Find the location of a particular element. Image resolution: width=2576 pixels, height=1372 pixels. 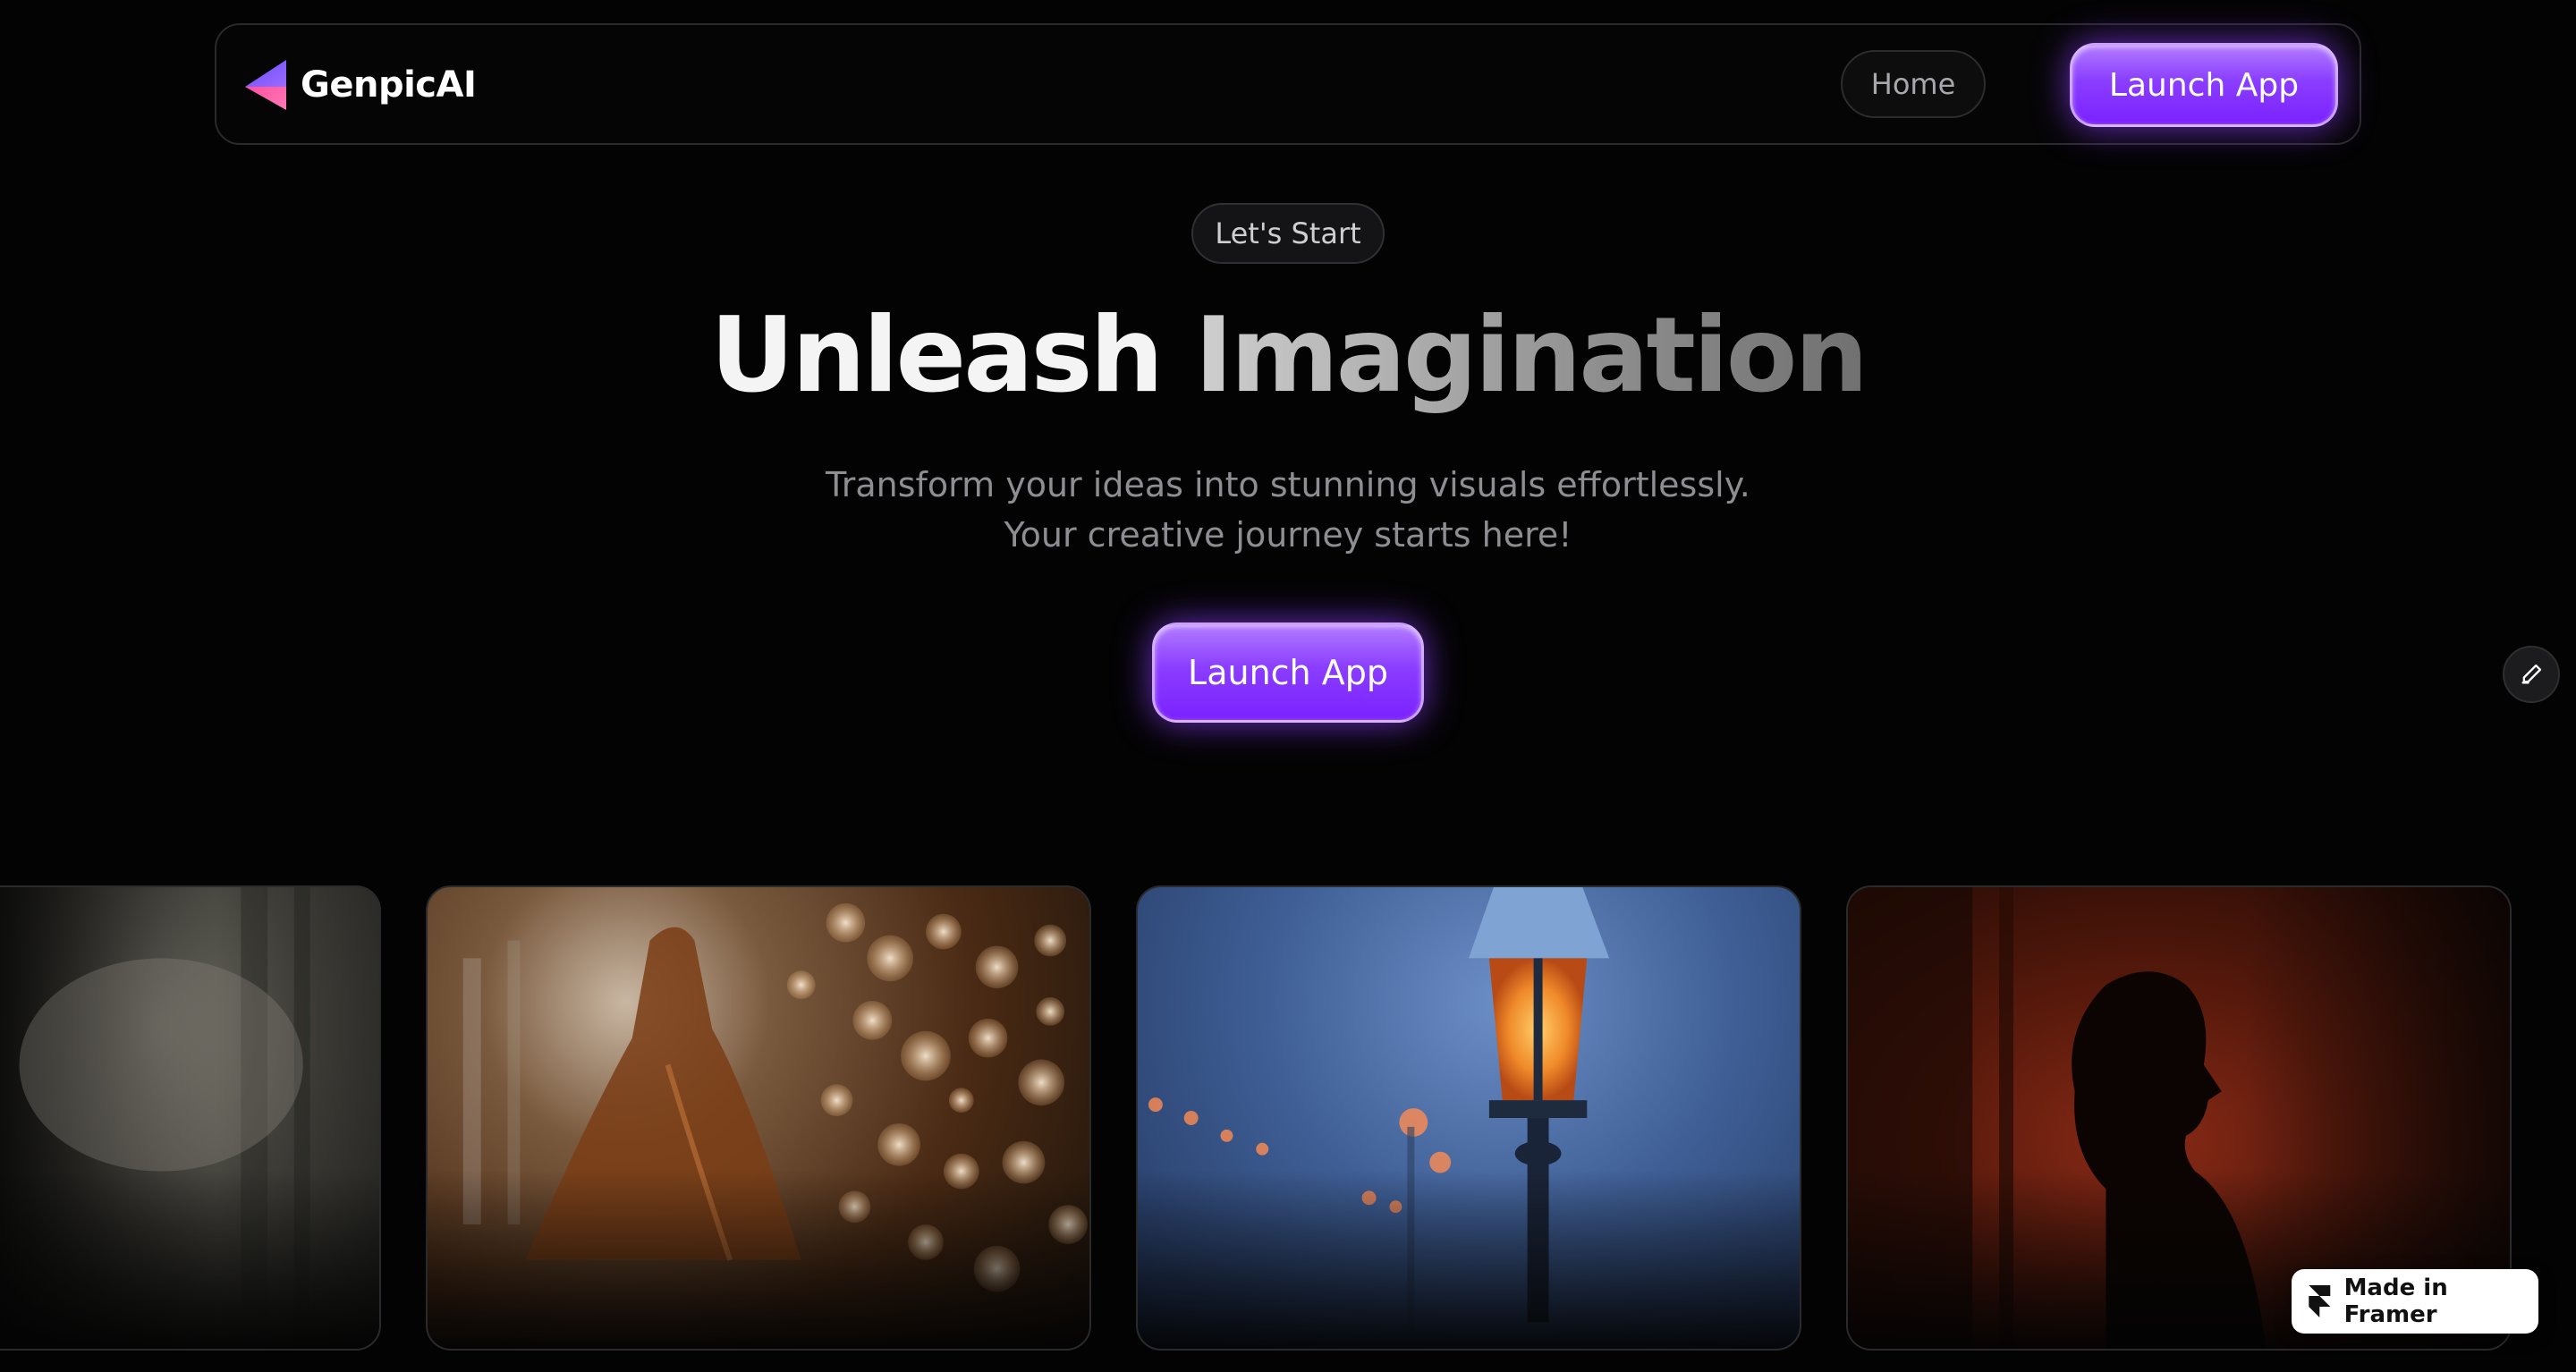

pencil-icon is located at coordinates (2531, 674).